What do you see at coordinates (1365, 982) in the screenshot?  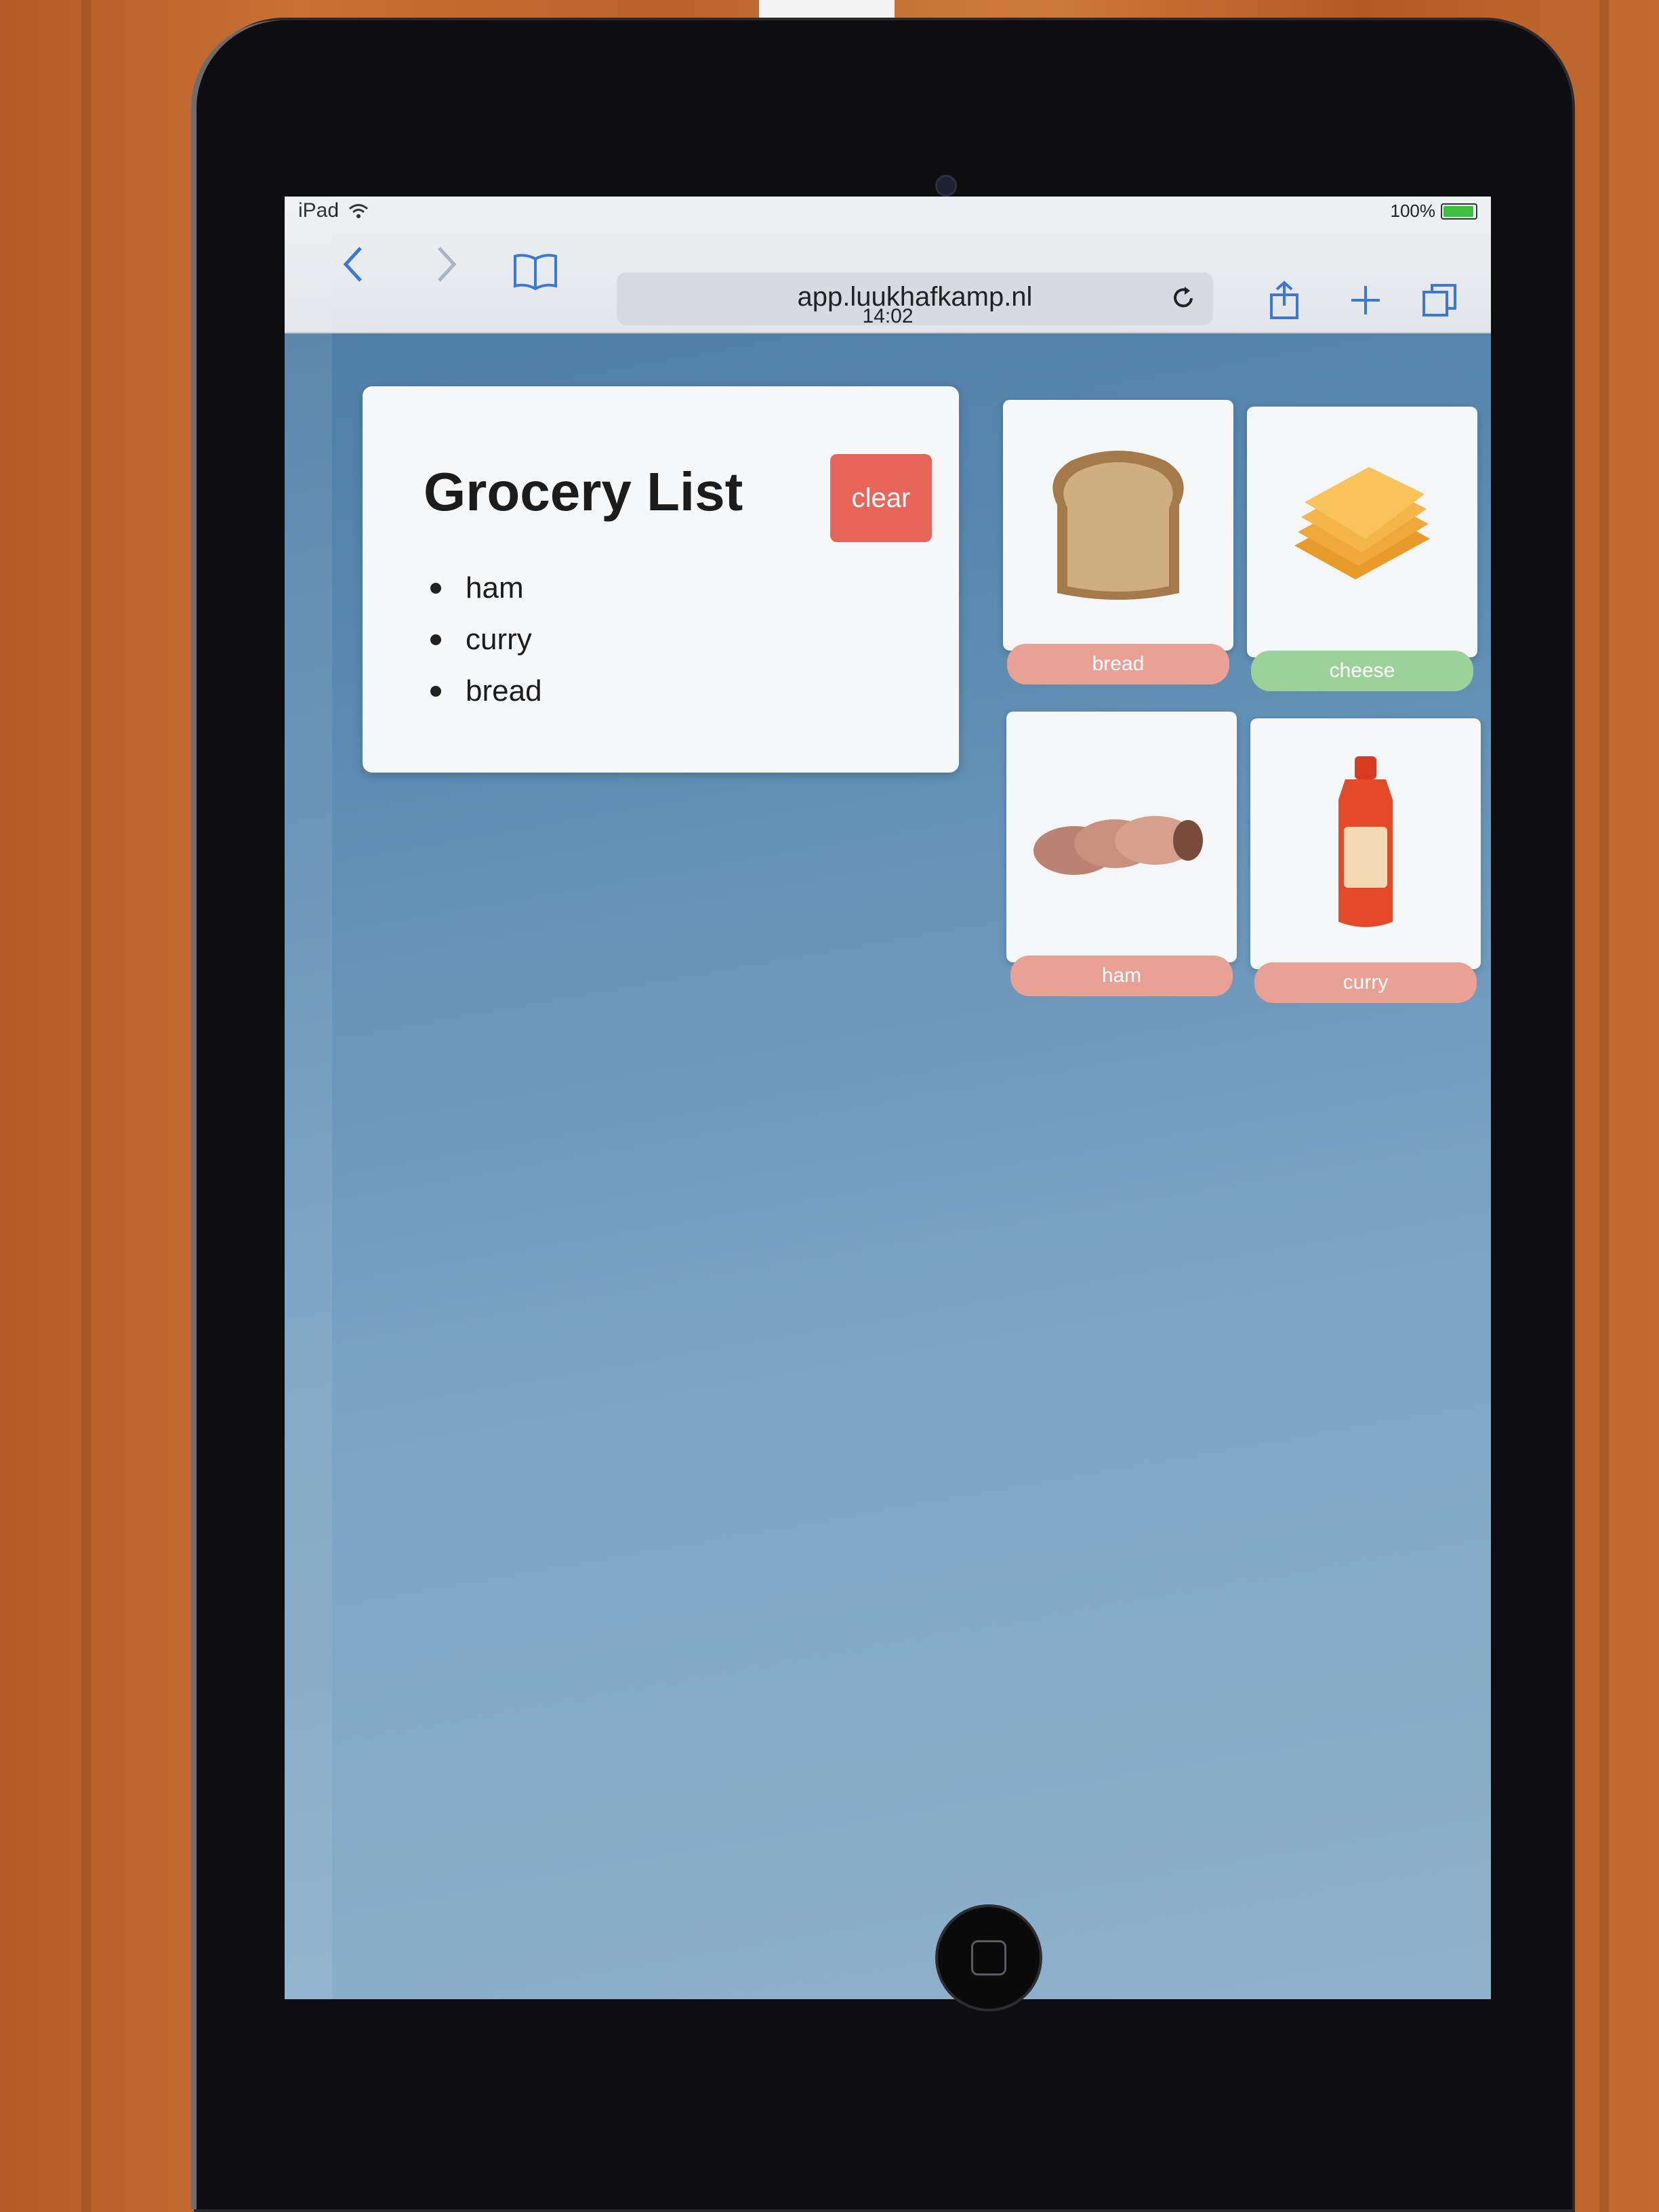 I see `product-toggle-button: curry` at bounding box center [1365, 982].